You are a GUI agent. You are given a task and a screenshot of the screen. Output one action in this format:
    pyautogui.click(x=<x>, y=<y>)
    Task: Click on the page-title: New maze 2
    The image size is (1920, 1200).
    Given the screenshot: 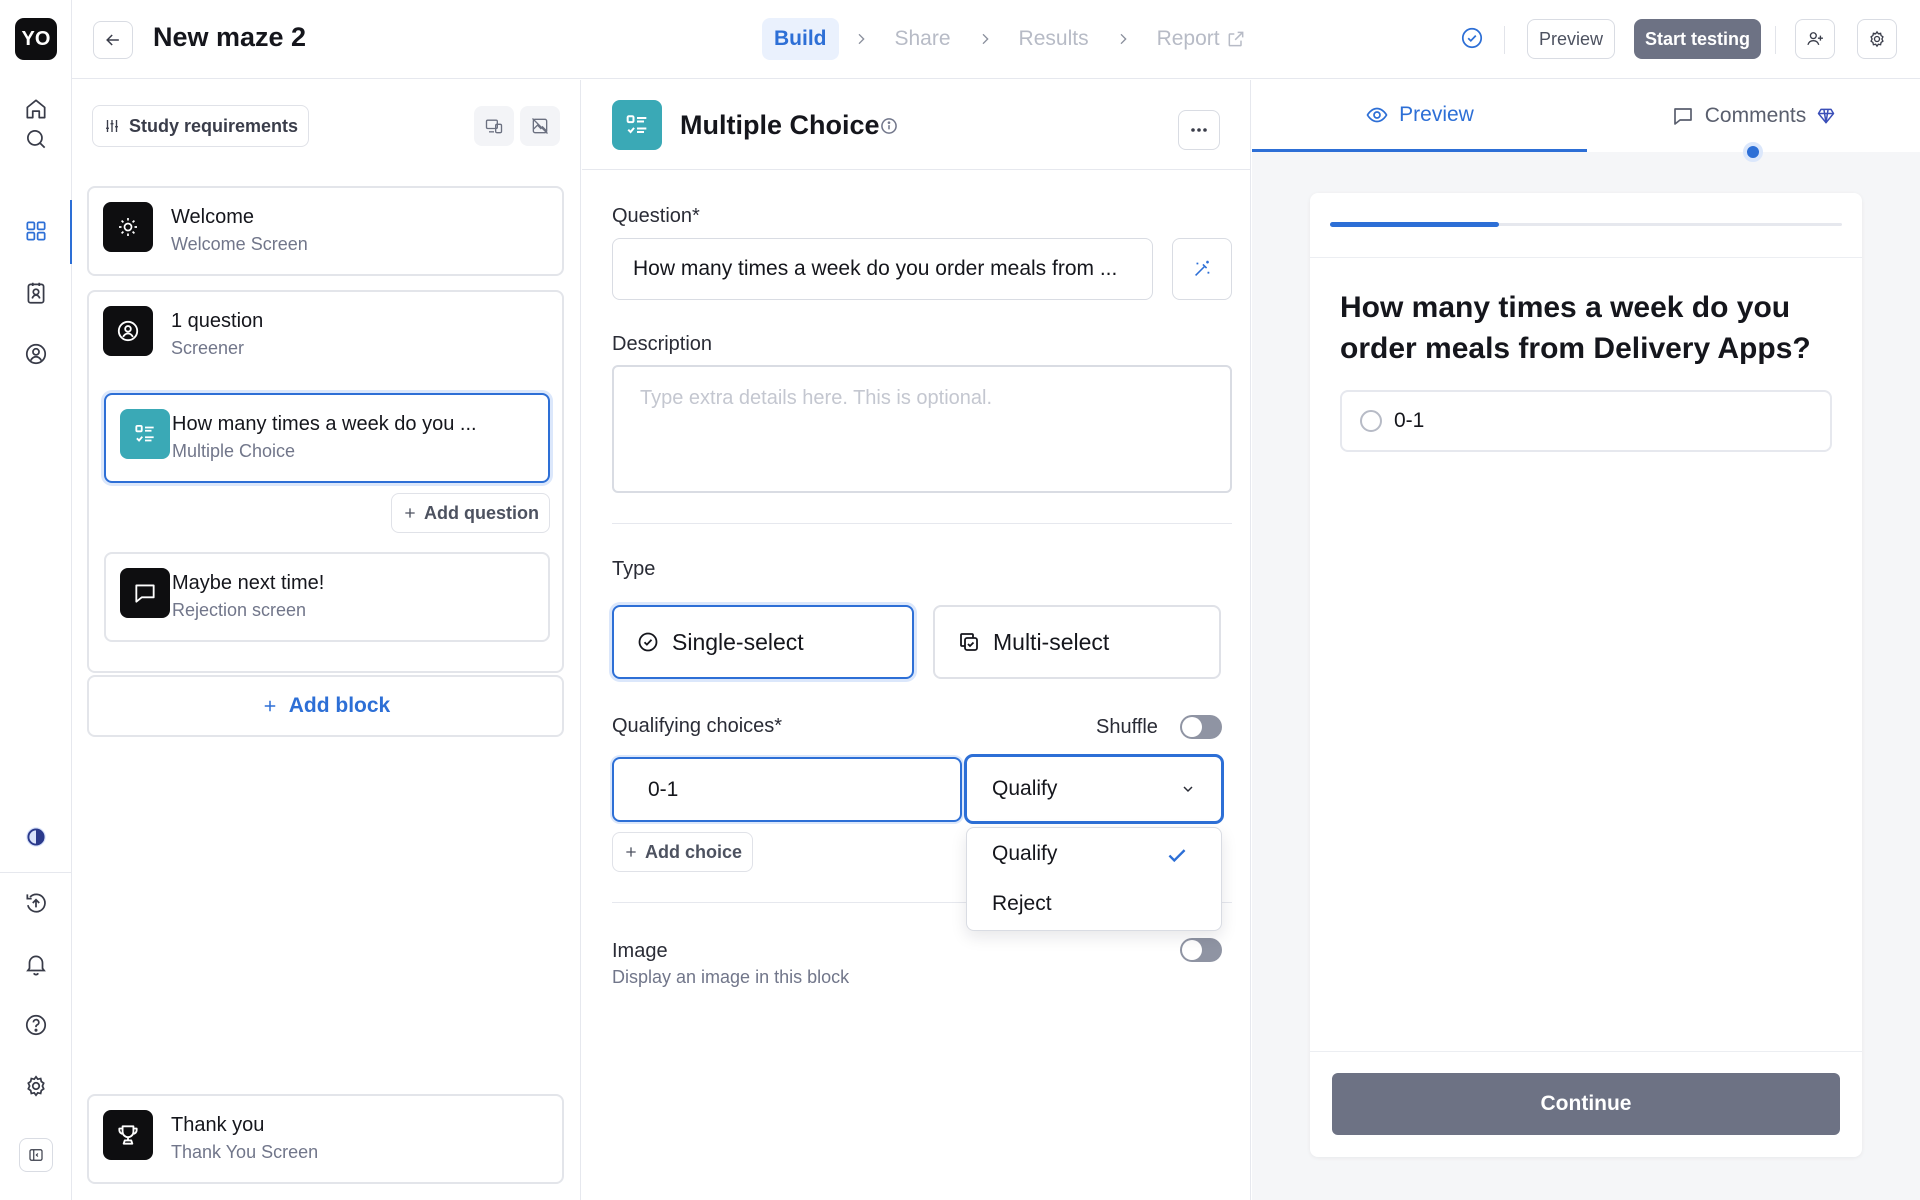 What is the action you would take?
    pyautogui.click(x=230, y=37)
    